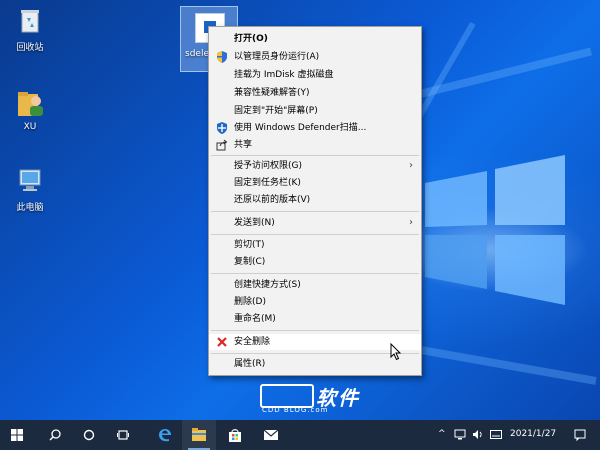 The height and width of the screenshot is (450, 600). Describe the element at coordinates (276, 111) in the screenshot. I see `menu-item-label: 固定到"开始"屏幕(P)` at that location.